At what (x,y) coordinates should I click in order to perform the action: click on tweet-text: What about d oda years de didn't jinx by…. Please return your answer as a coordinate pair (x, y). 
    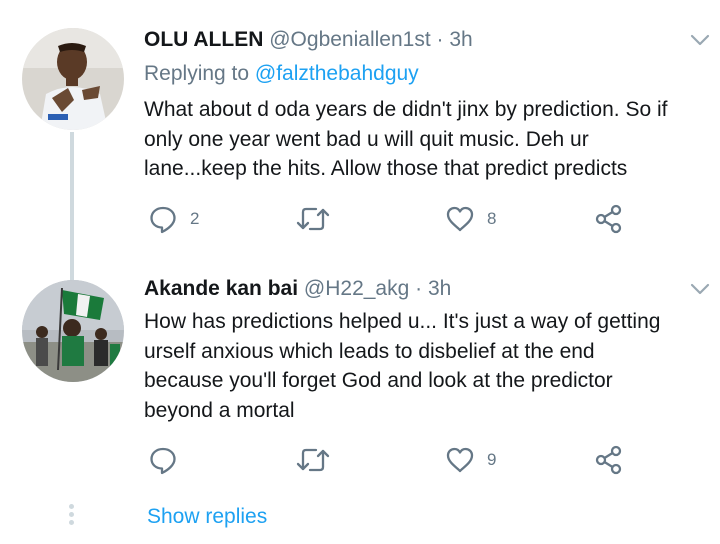
    Looking at the image, I should click on (429, 139).